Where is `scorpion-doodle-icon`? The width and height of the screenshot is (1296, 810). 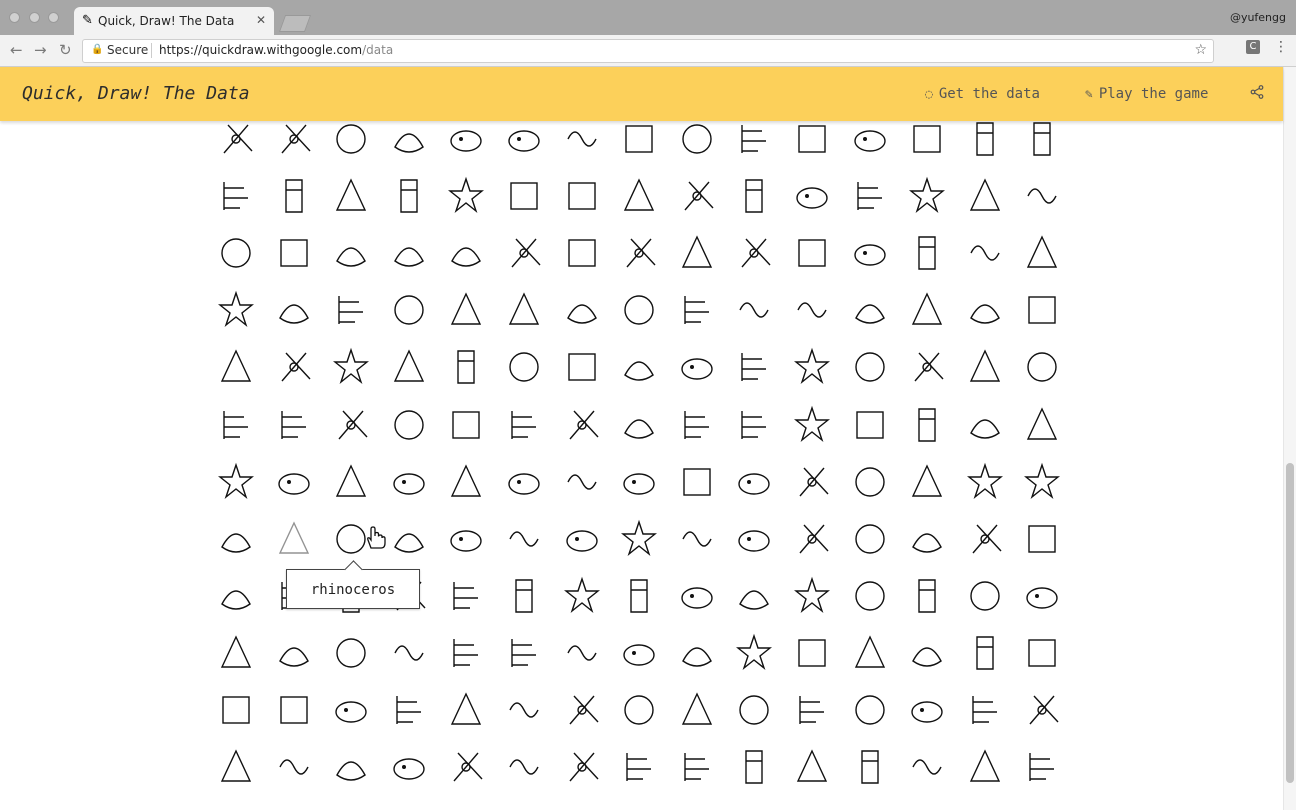
scorpion-doodle-icon is located at coordinates (927, 539).